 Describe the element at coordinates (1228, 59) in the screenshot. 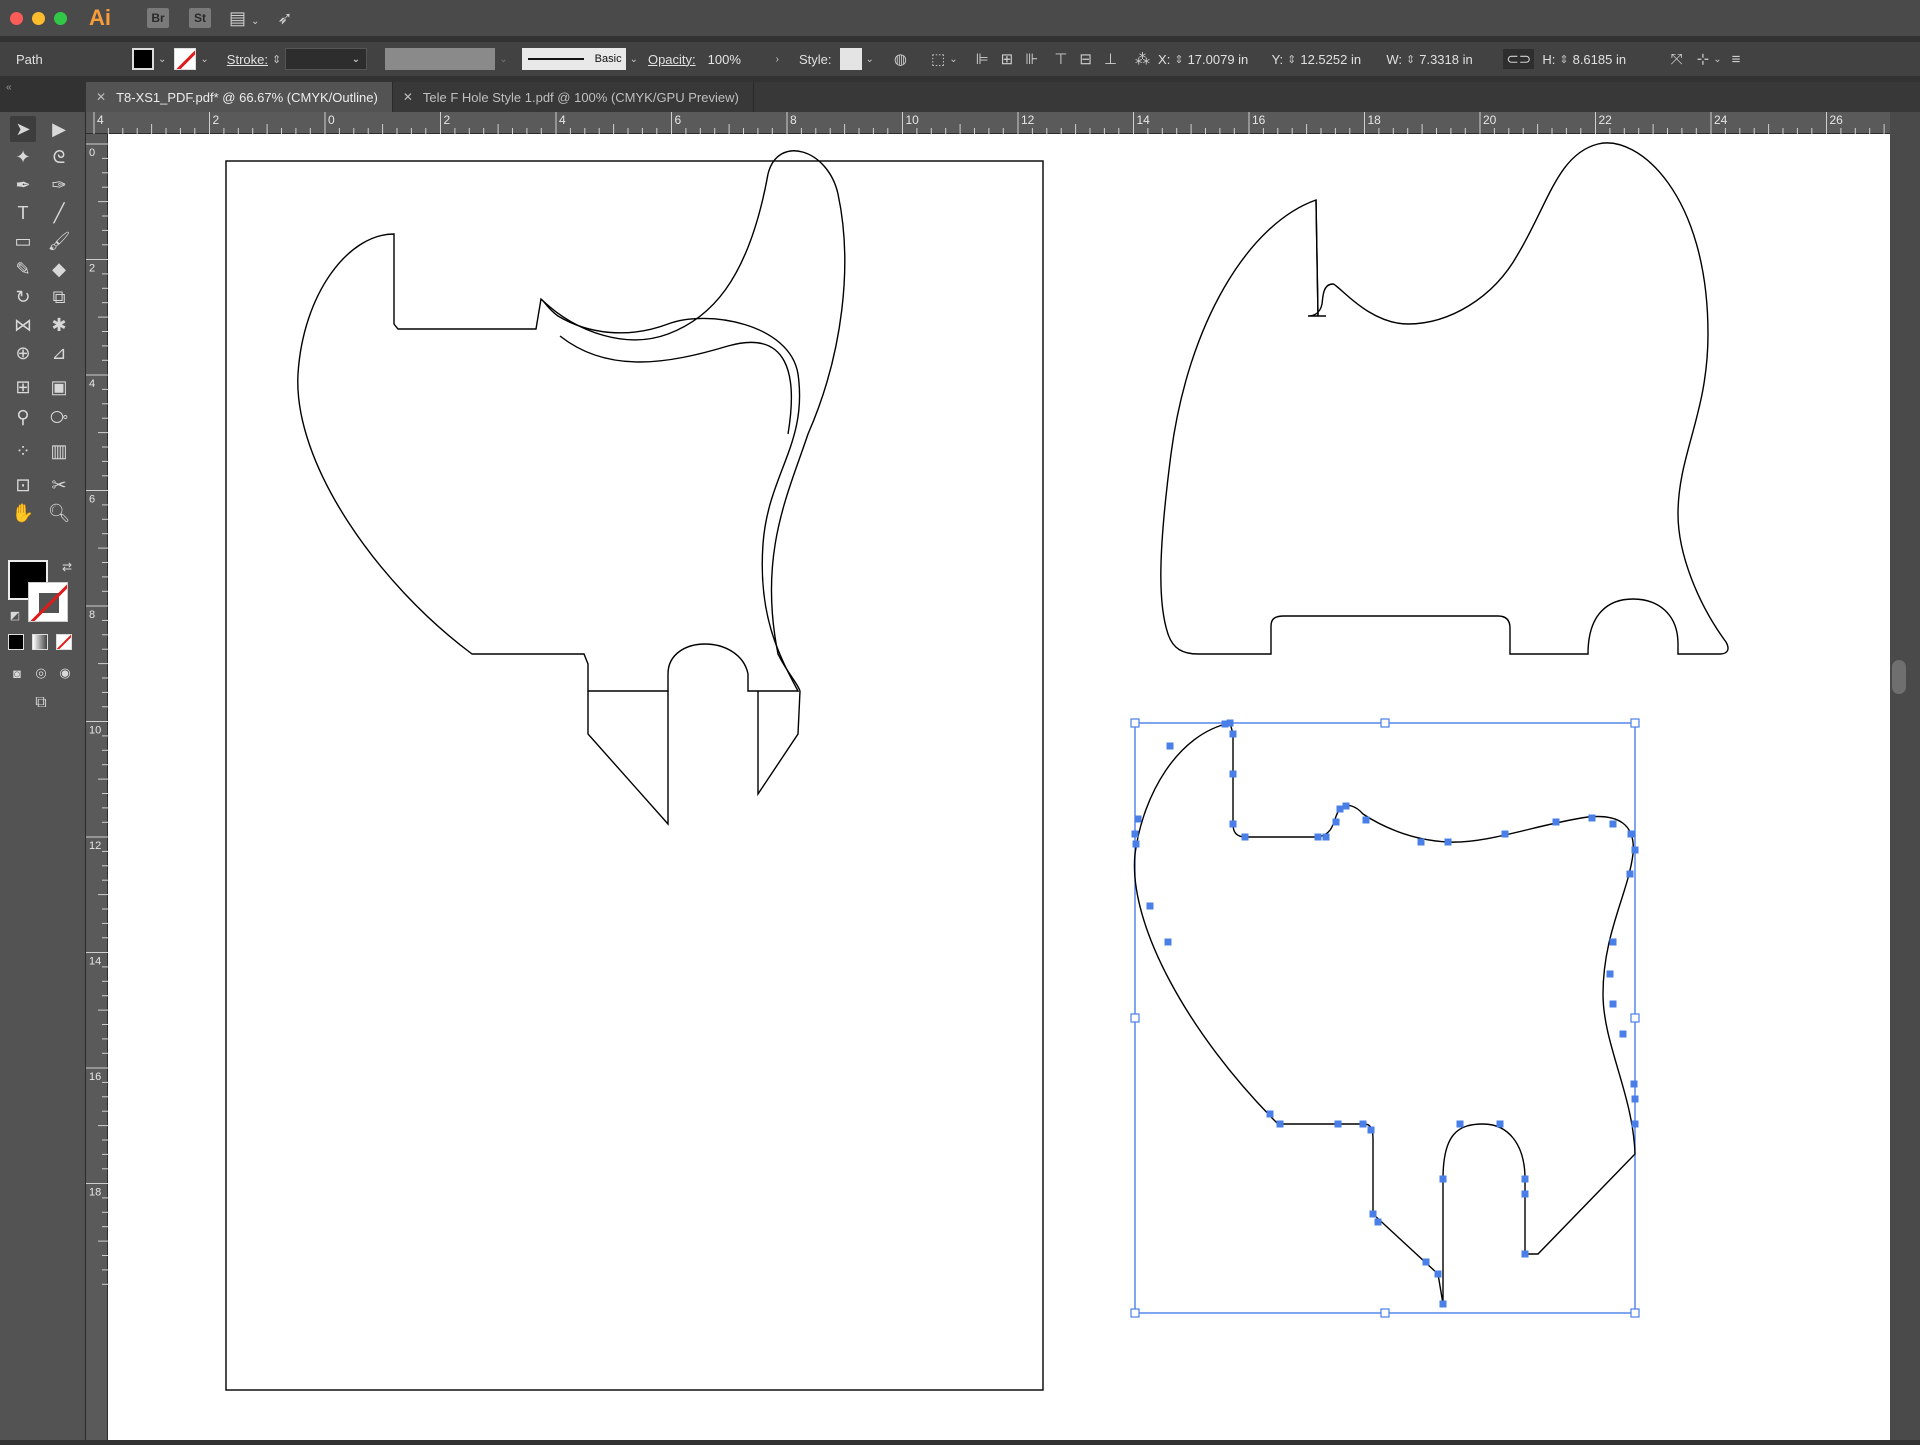

I see `x-field: 17.0079 in` at that location.